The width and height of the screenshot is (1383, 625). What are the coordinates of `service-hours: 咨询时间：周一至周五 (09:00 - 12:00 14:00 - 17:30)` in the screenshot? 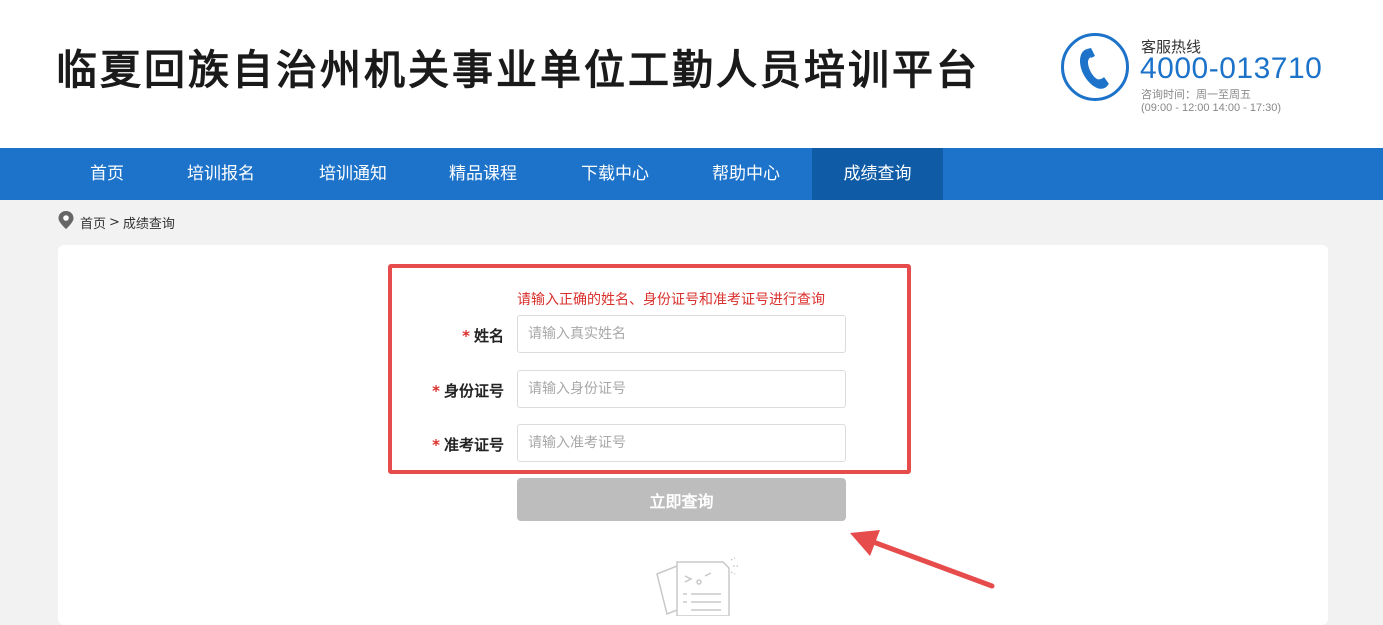 It's located at (1211, 102).